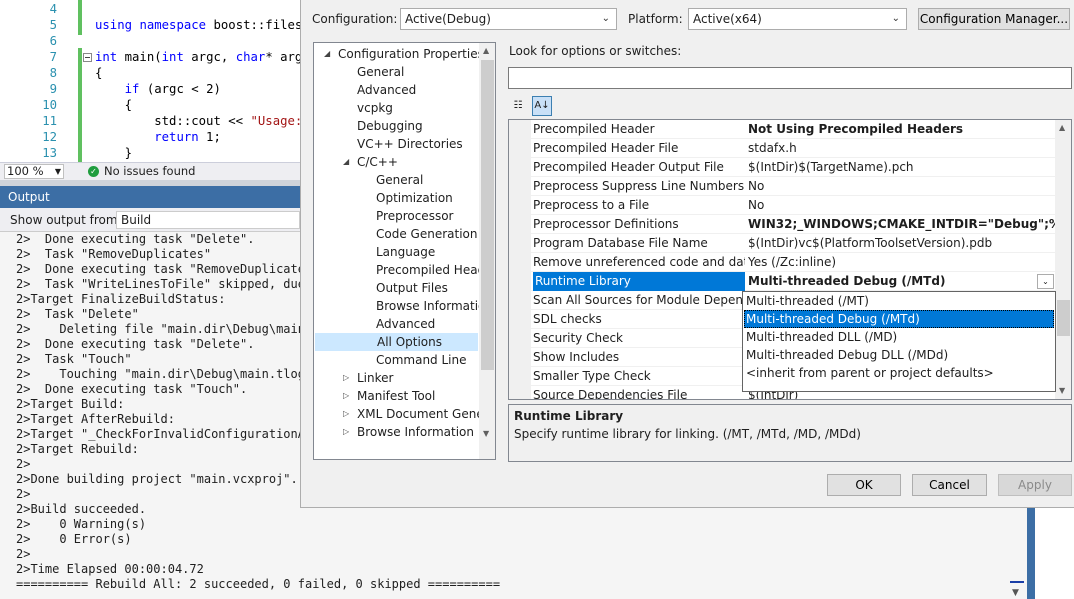 This screenshot has height=599, width=1074. What do you see at coordinates (395, 288) in the screenshot?
I see `tree-item: Output Files` at bounding box center [395, 288].